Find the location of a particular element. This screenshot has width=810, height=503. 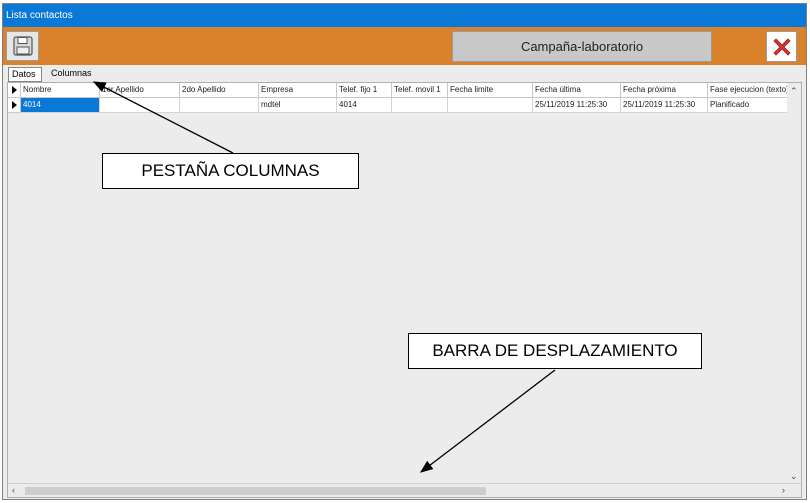

close-icon is located at coordinates (781, 46).